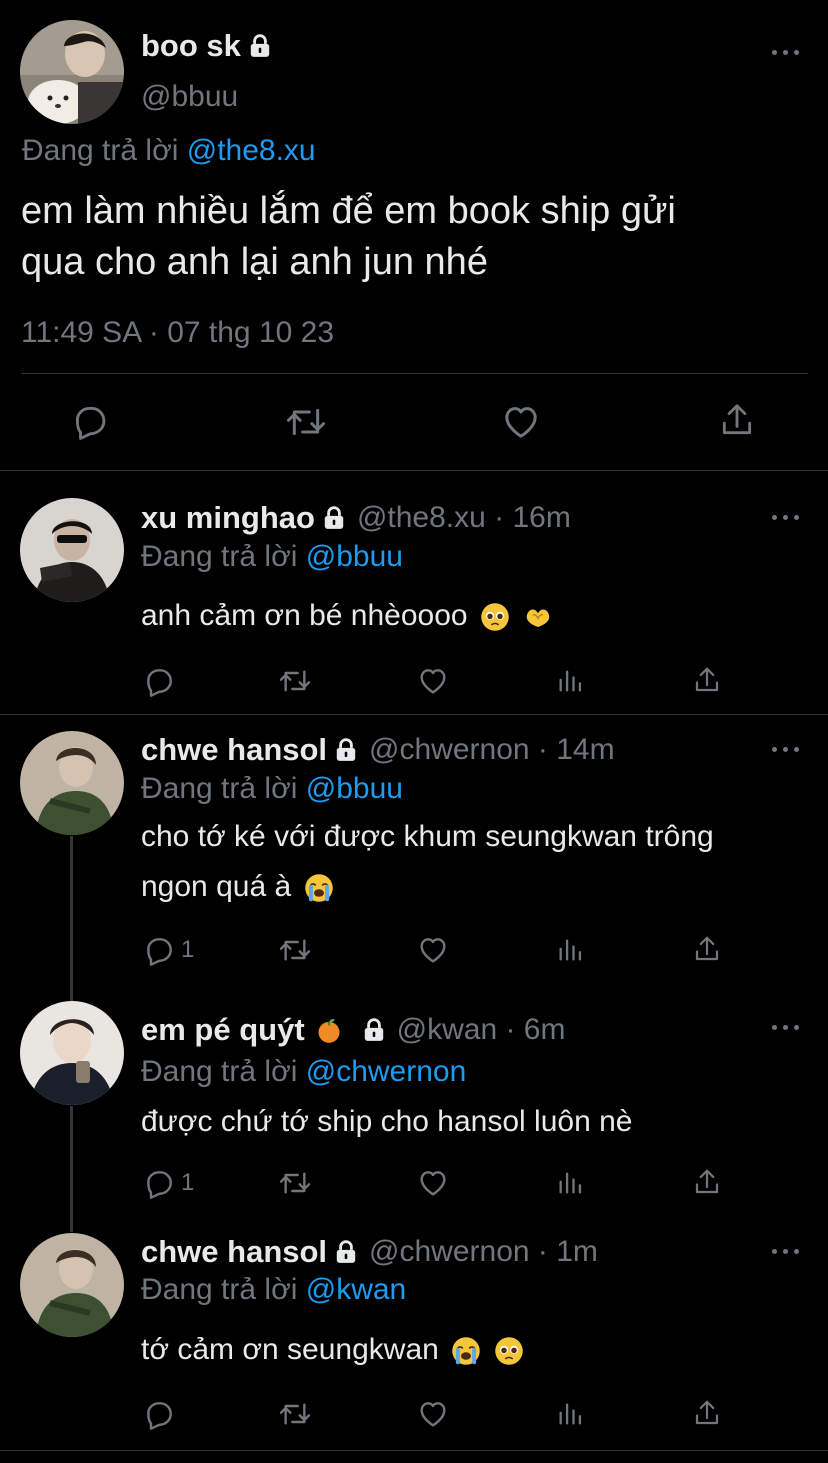 The image size is (828, 1463). What do you see at coordinates (353, 1030) in the screenshot?
I see `display-name: em pé quýt @kwan · 6m` at bounding box center [353, 1030].